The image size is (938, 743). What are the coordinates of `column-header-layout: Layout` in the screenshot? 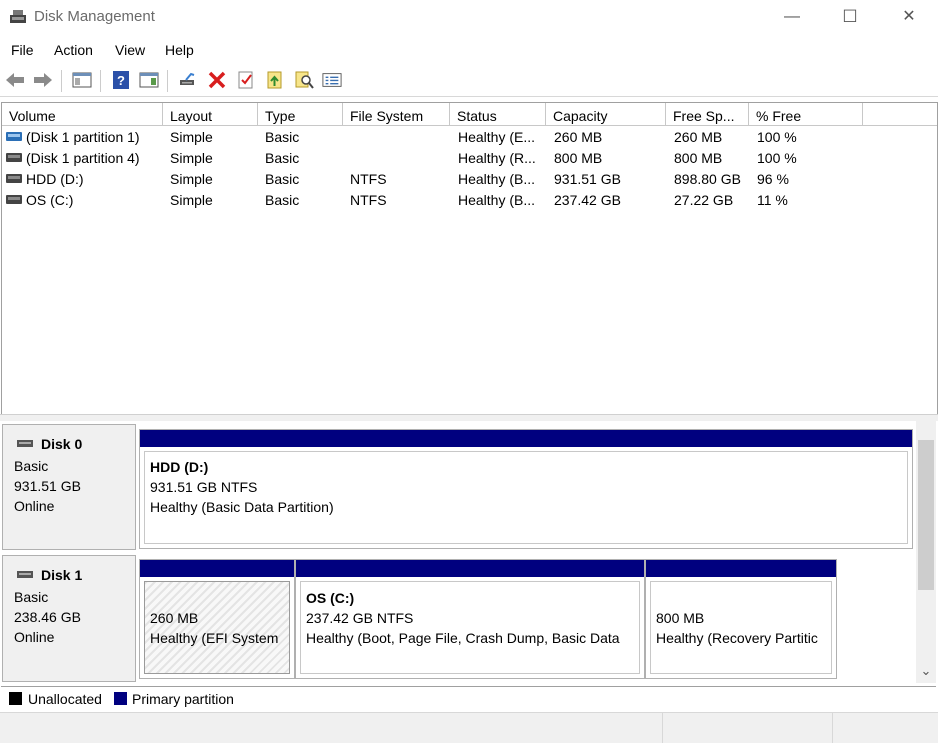 It's located at (210, 114).